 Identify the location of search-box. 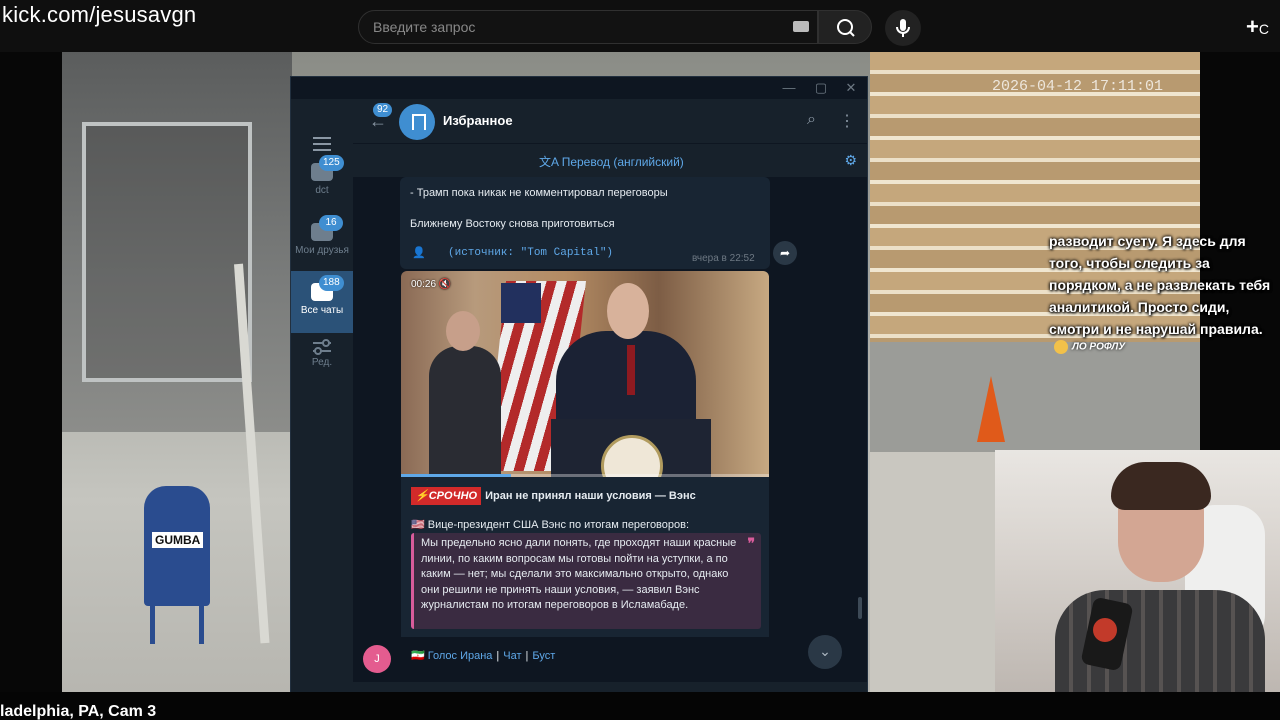
(588, 27).